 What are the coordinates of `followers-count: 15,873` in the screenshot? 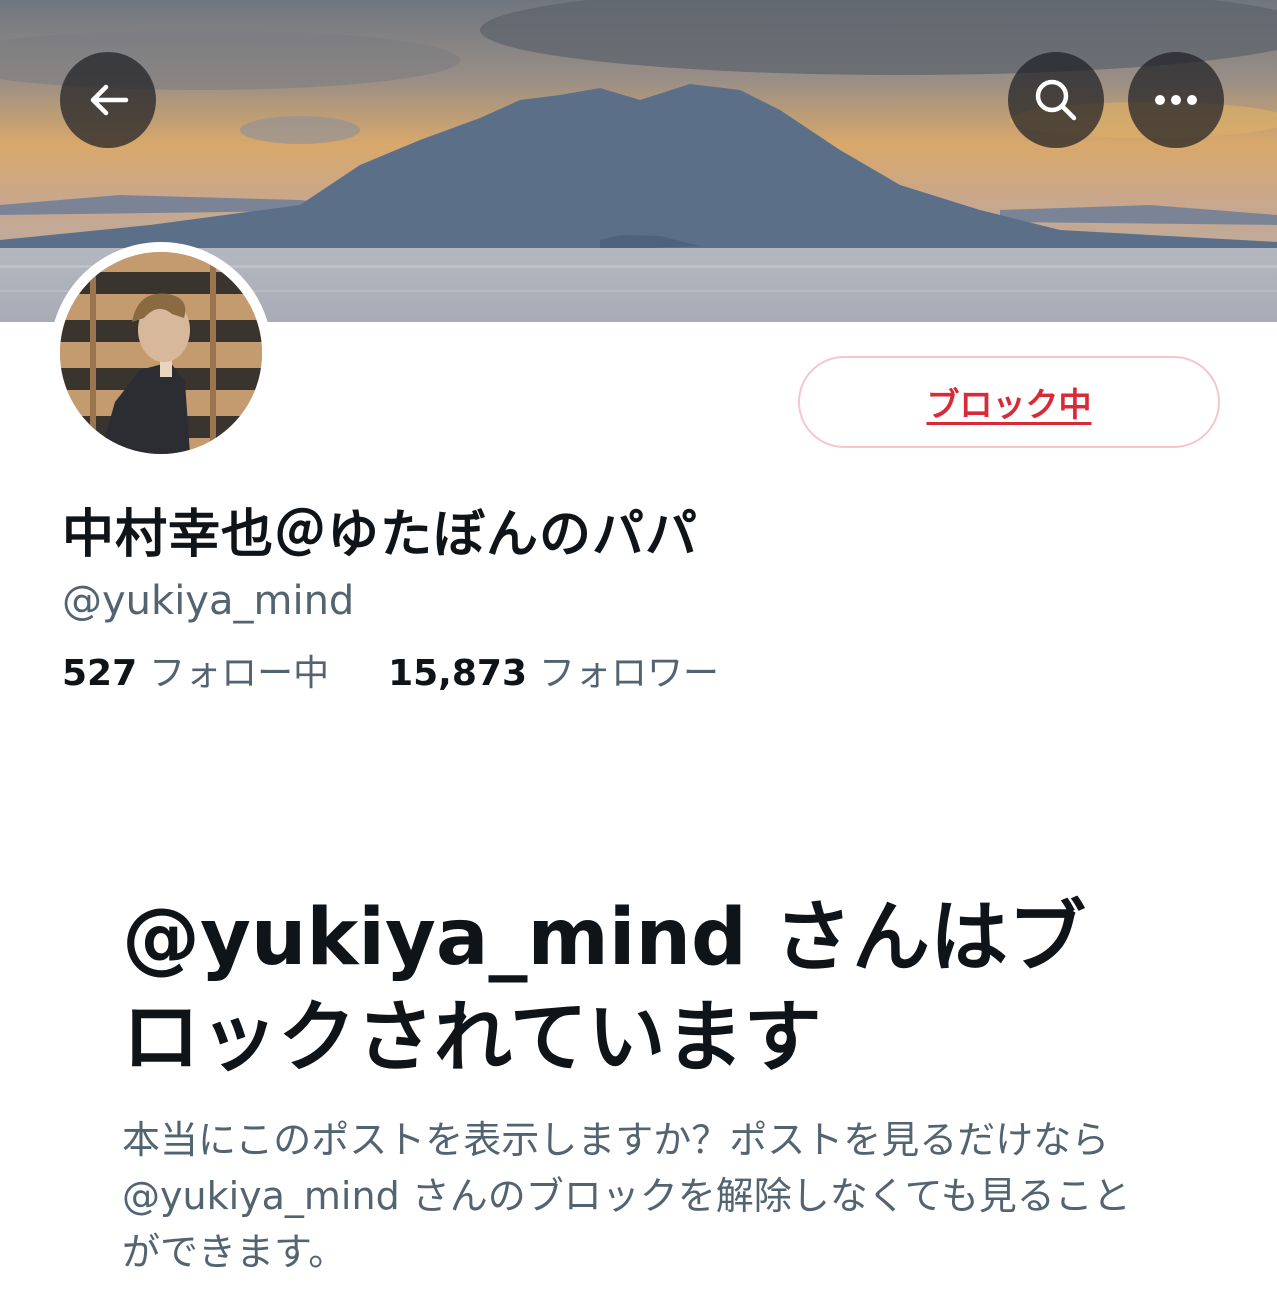 It's located at (457, 673).